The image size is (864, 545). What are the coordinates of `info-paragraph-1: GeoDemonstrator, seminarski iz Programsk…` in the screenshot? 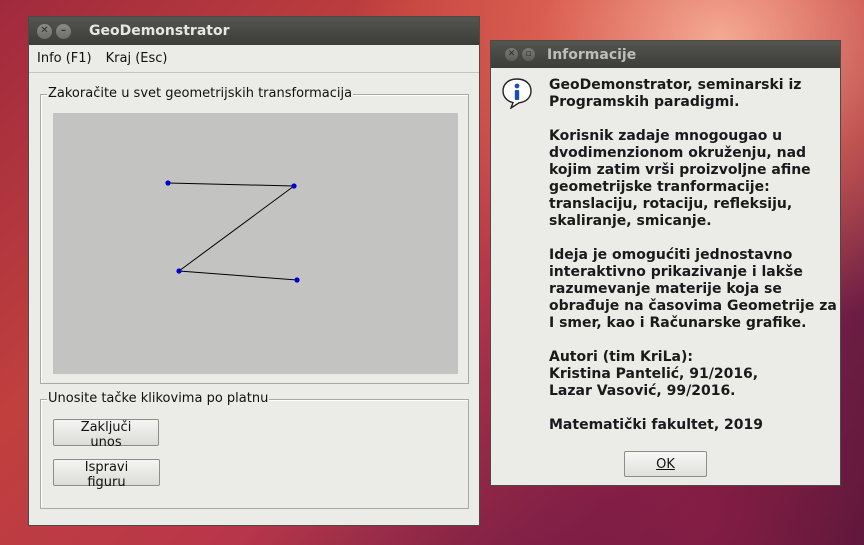 It's located at (675, 93).